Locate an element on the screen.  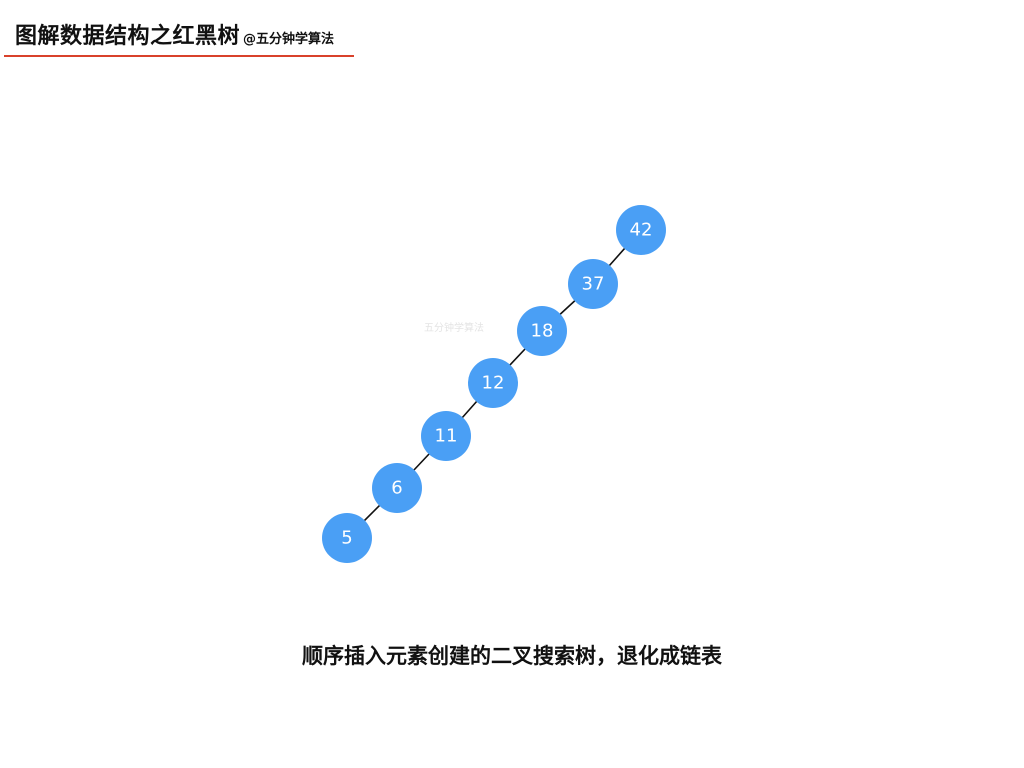
tree-node-label: 42 is located at coordinates (641, 230).